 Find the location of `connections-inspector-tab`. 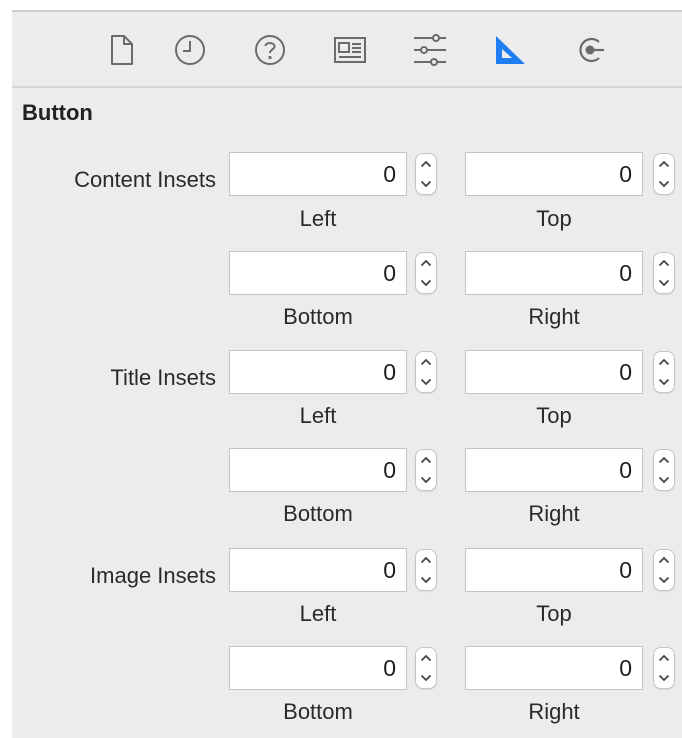

connections-inspector-tab is located at coordinates (590, 50).